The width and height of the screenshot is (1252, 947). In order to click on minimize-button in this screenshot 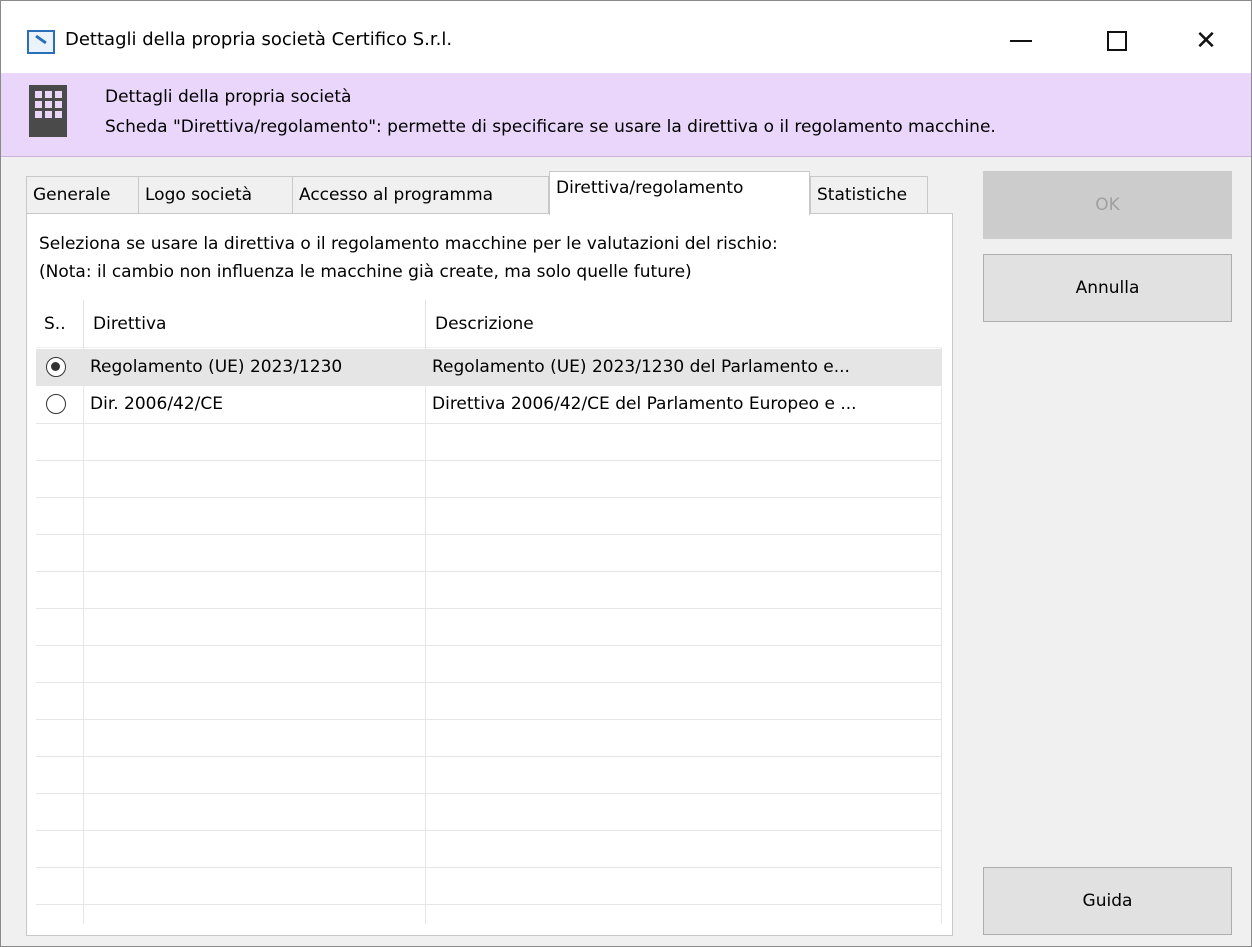, I will do `click(1021, 41)`.